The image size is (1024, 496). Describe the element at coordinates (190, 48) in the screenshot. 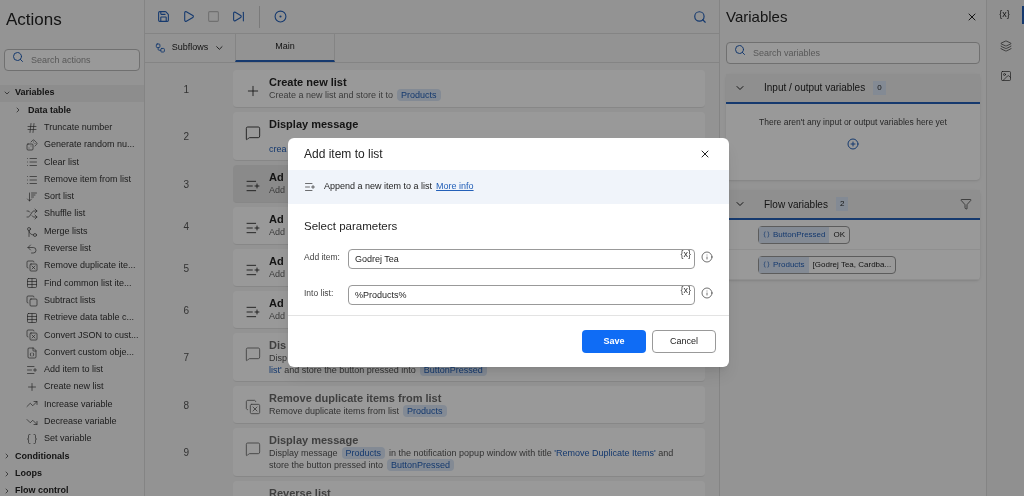

I see `subflows-dropdown: Subflows` at that location.